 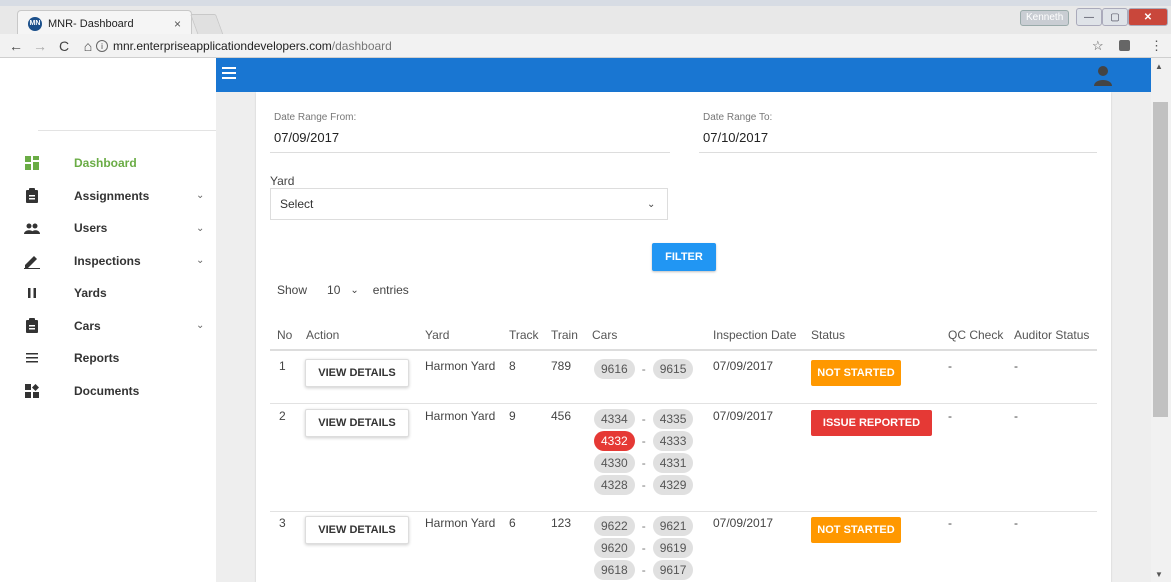 I want to click on hamburger-menu-icon, so click(x=229, y=74).